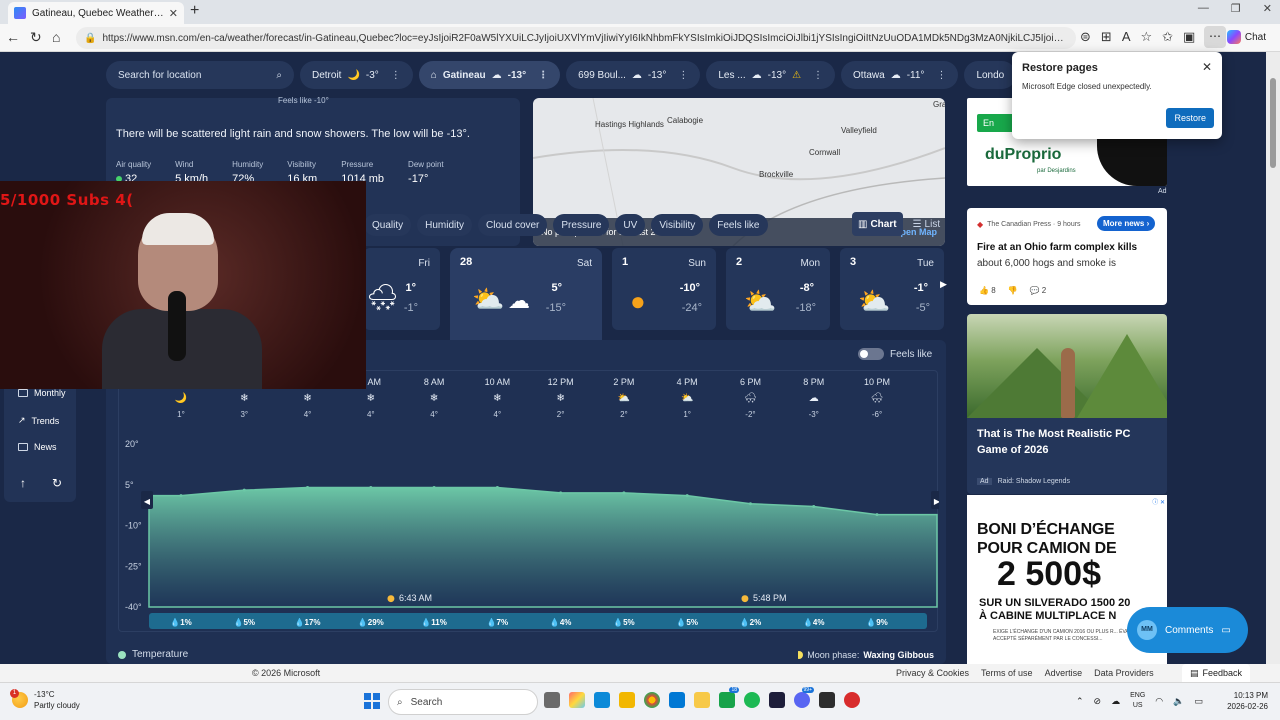  I want to click on hour-label: 6 PM, so click(750, 382).